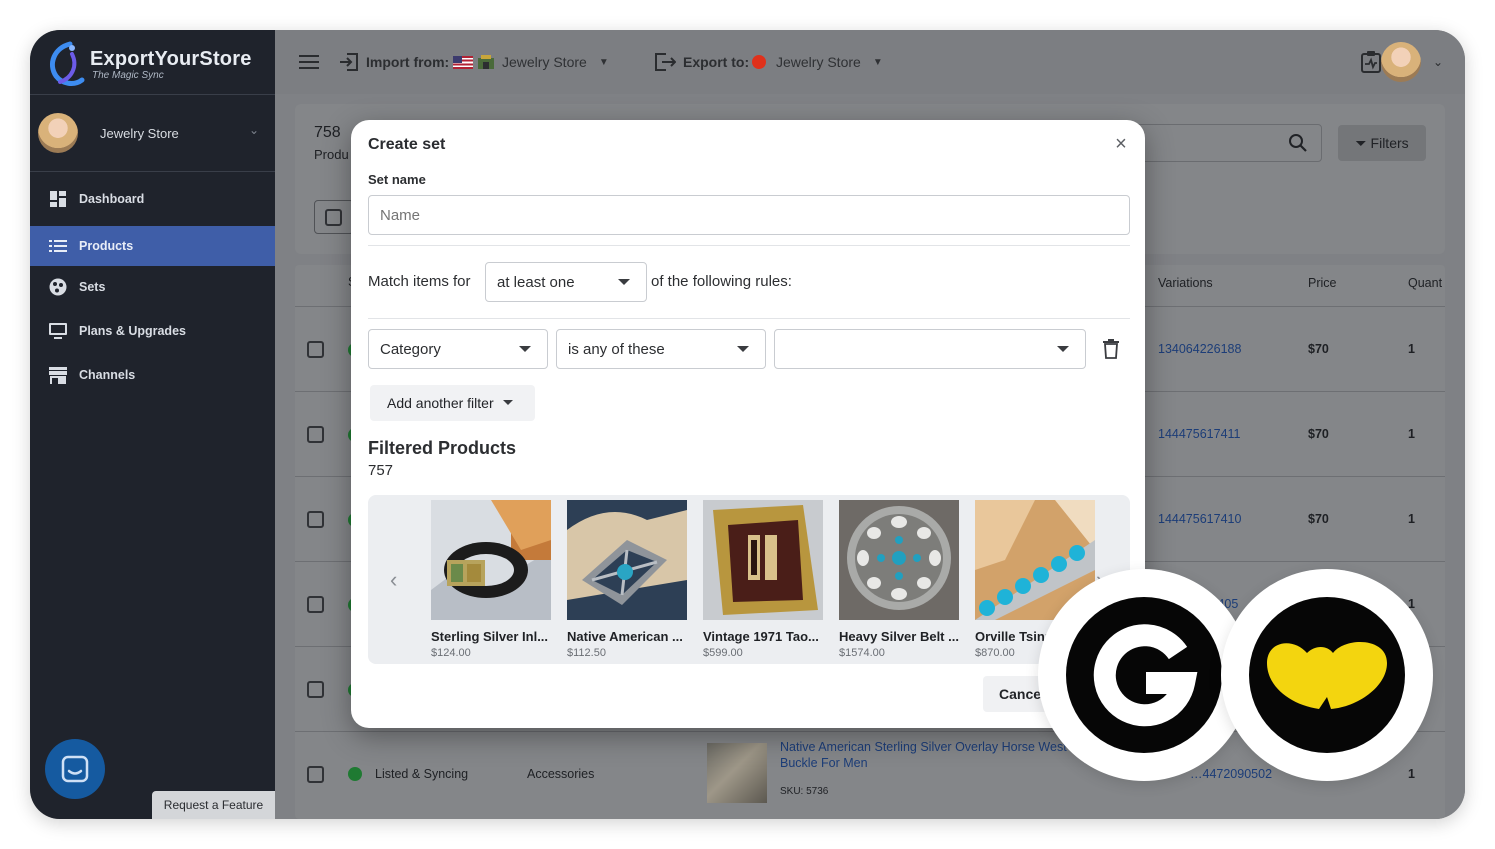 The image size is (1495, 849). I want to click on set-name-input, so click(749, 215).